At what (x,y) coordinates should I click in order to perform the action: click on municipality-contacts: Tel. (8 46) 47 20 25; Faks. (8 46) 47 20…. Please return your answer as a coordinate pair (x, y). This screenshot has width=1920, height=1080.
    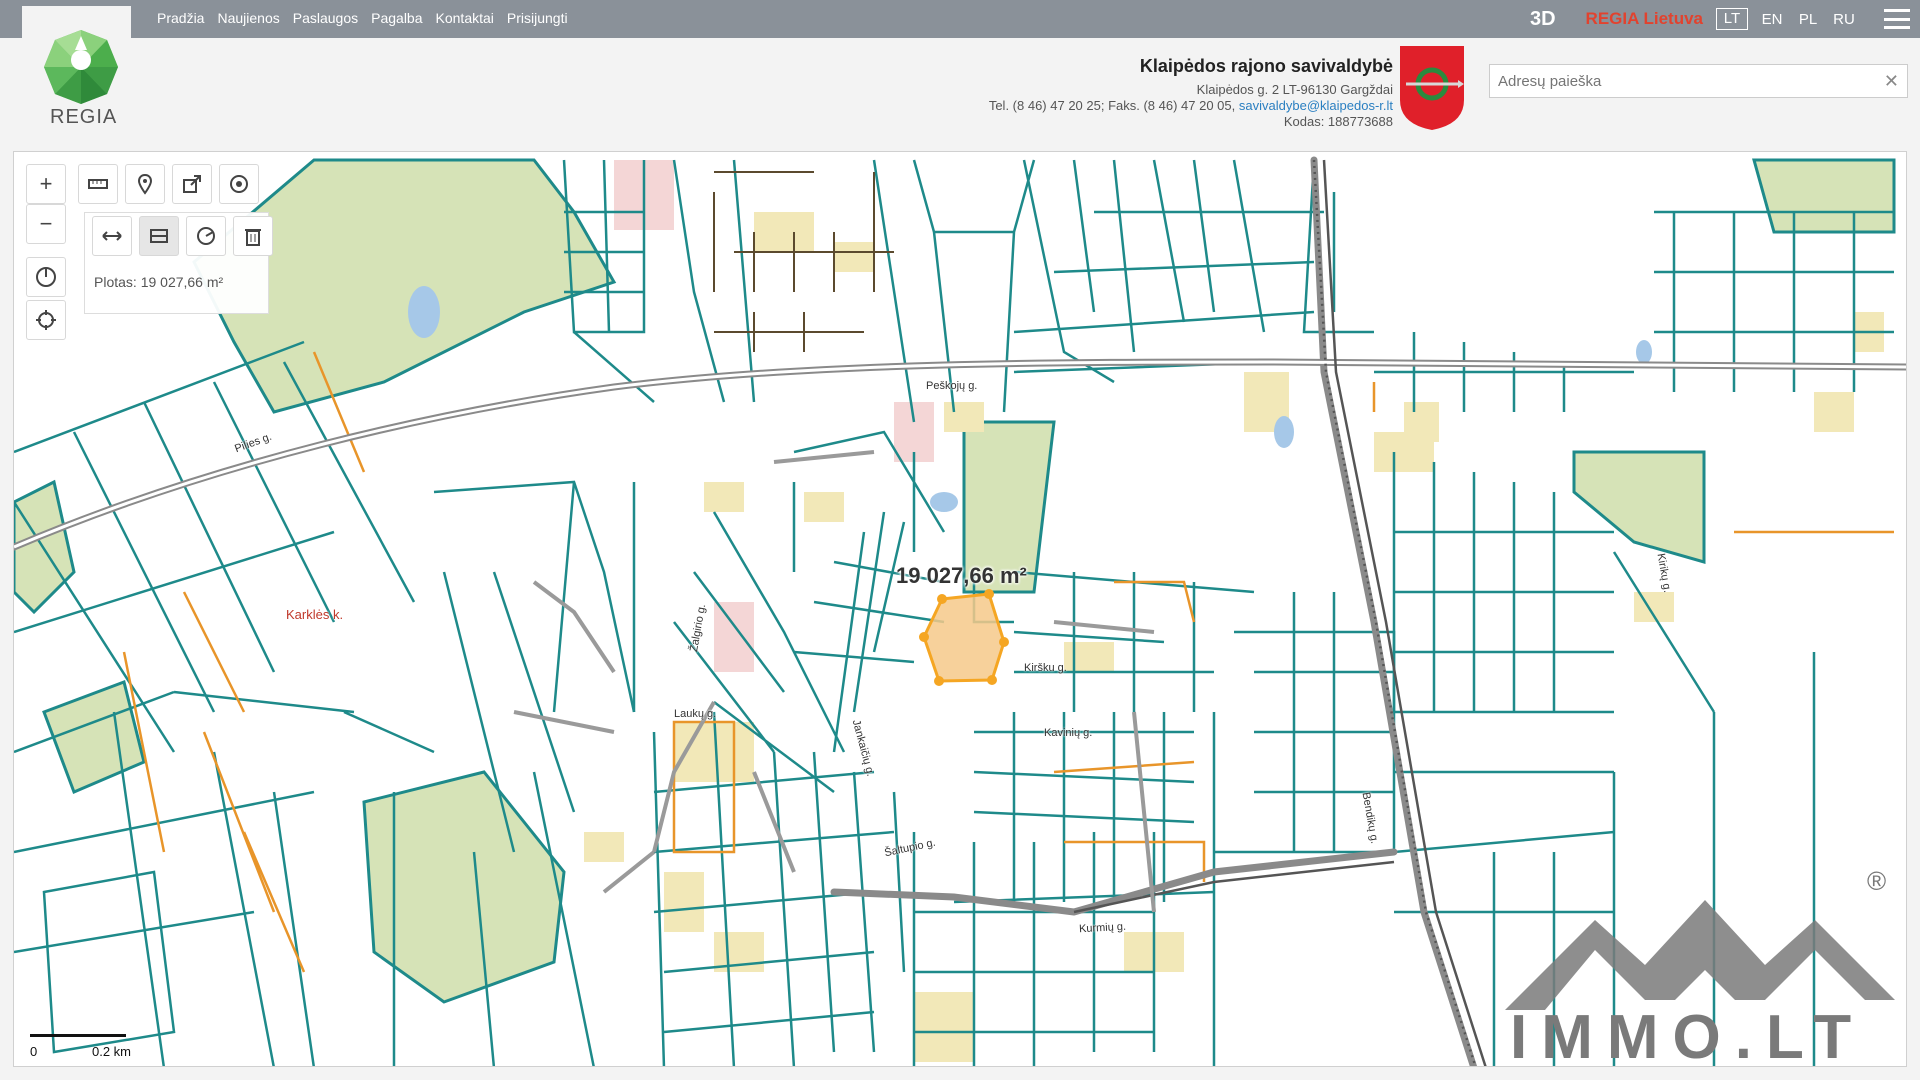
    Looking at the image, I should click on (1191, 106).